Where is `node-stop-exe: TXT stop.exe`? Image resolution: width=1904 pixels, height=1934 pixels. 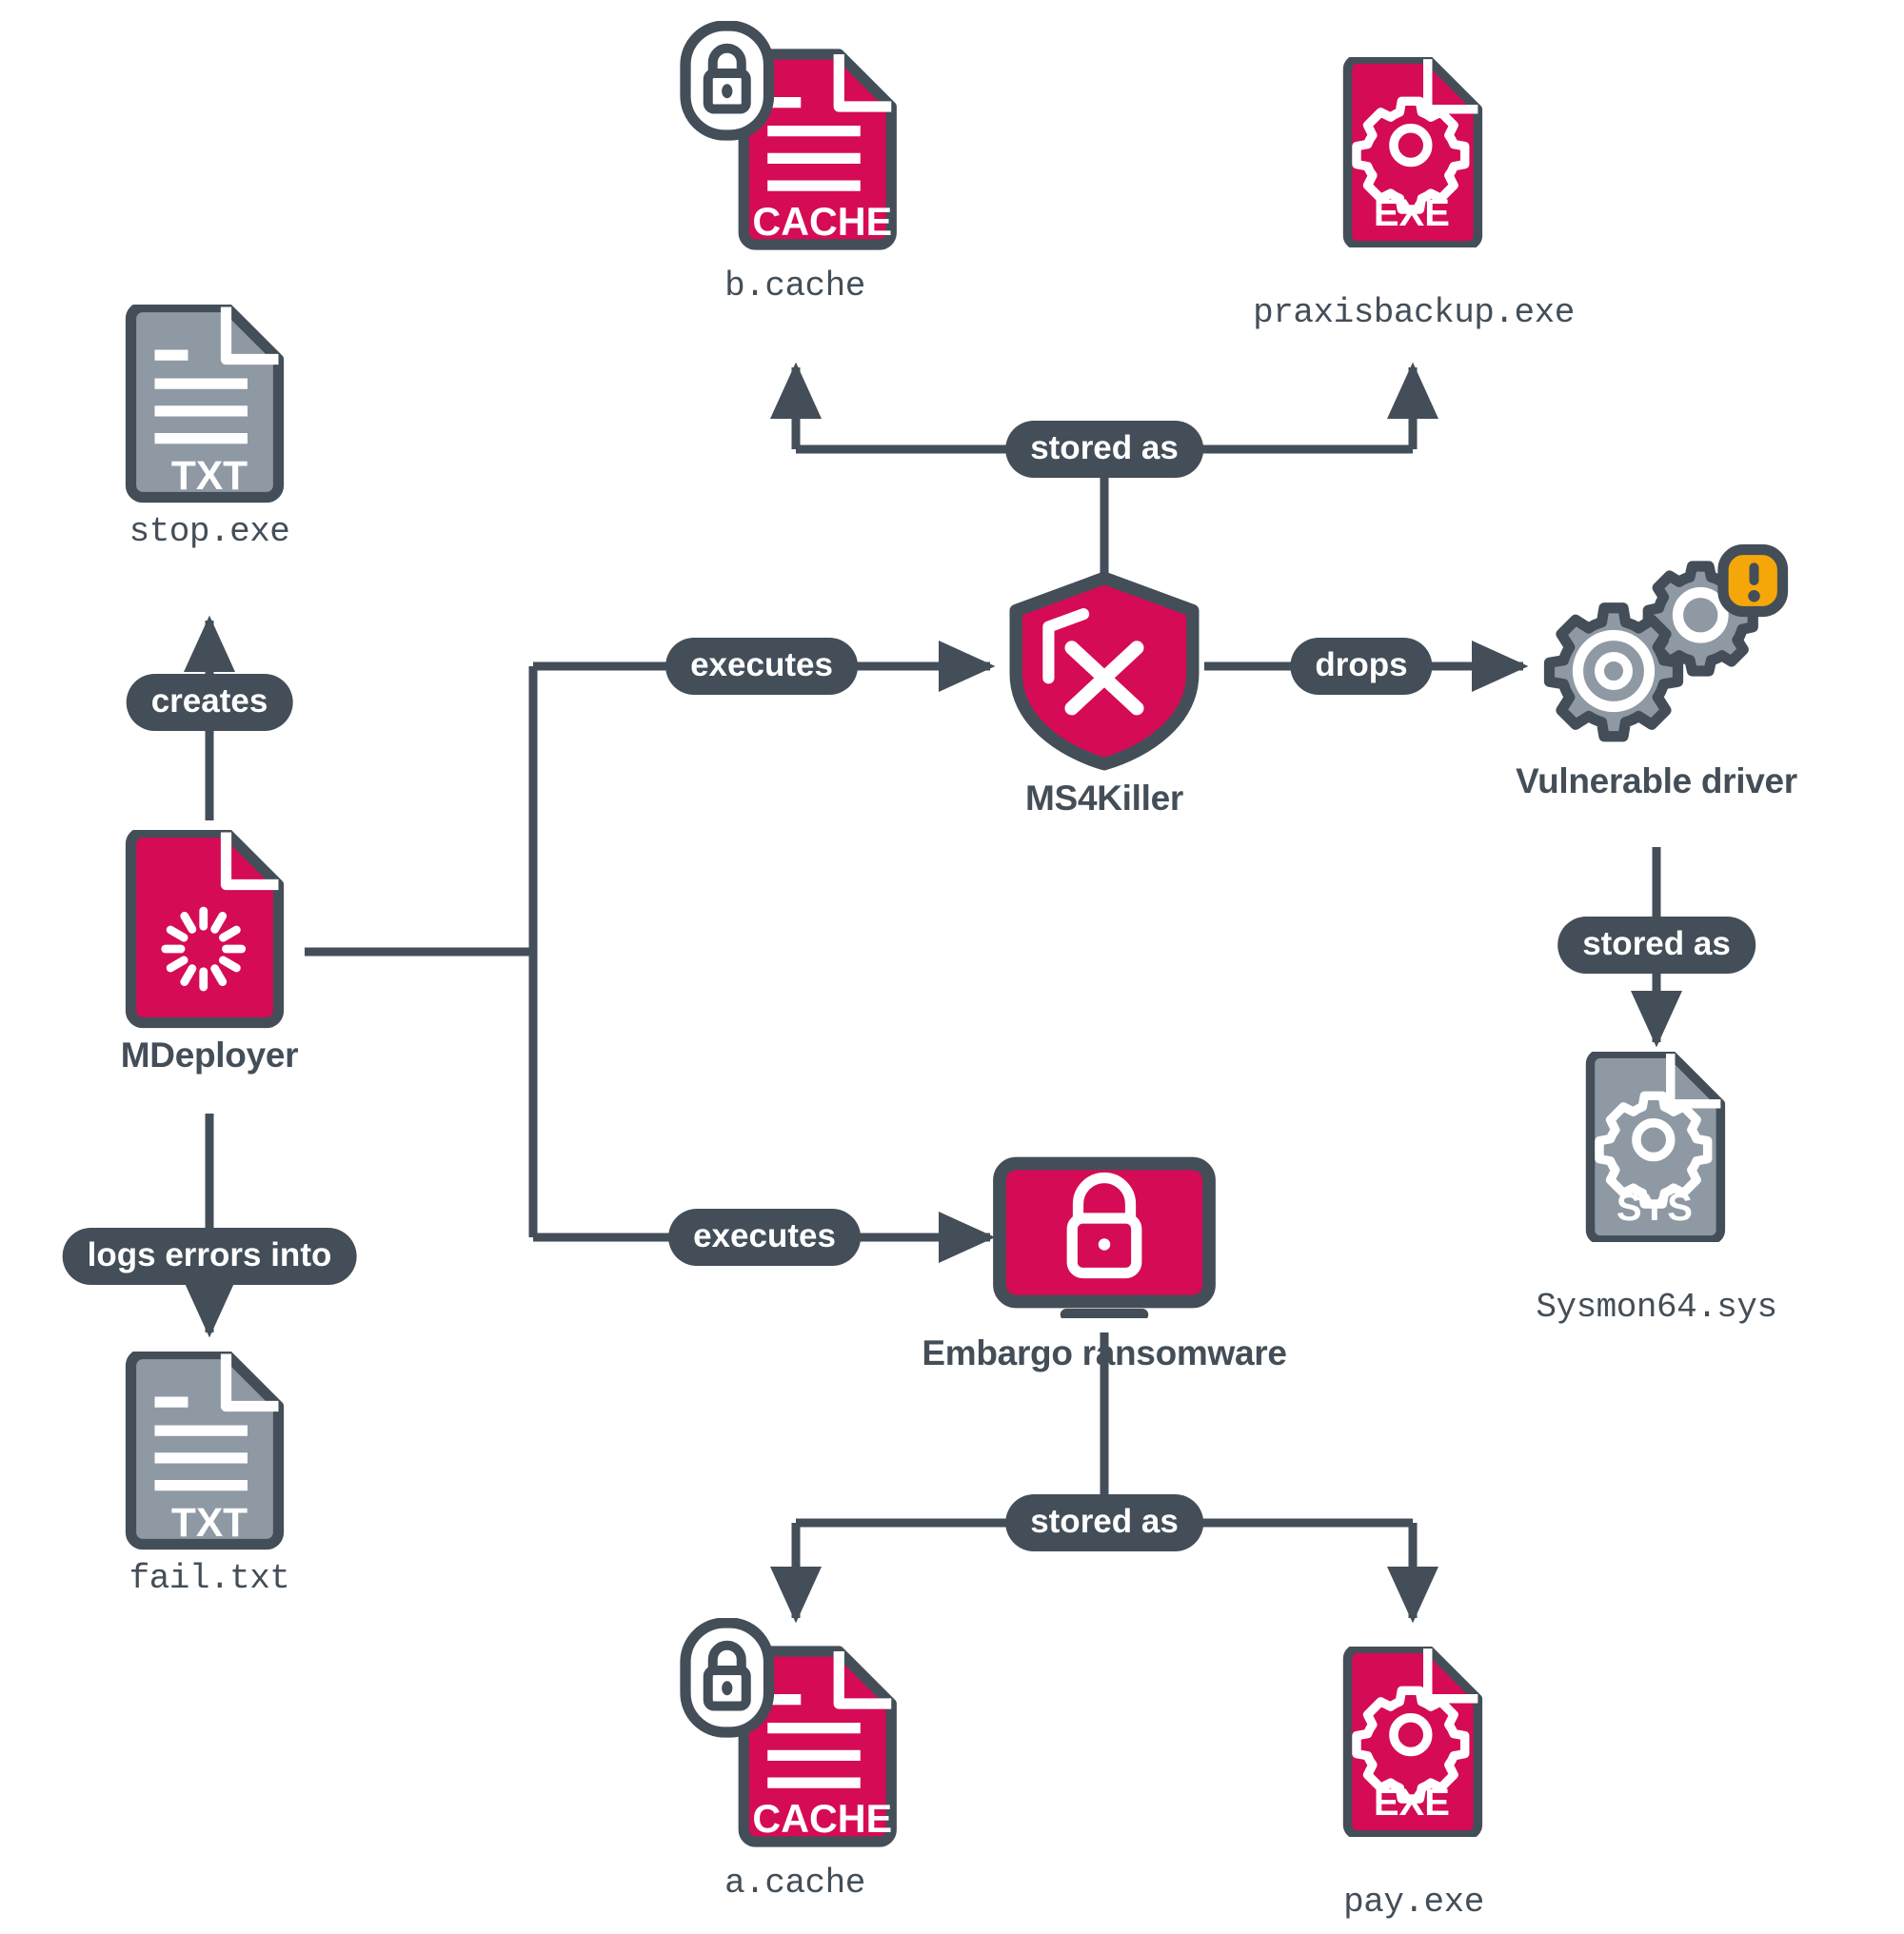
node-stop-exe: TXT stop.exe is located at coordinates (209, 426).